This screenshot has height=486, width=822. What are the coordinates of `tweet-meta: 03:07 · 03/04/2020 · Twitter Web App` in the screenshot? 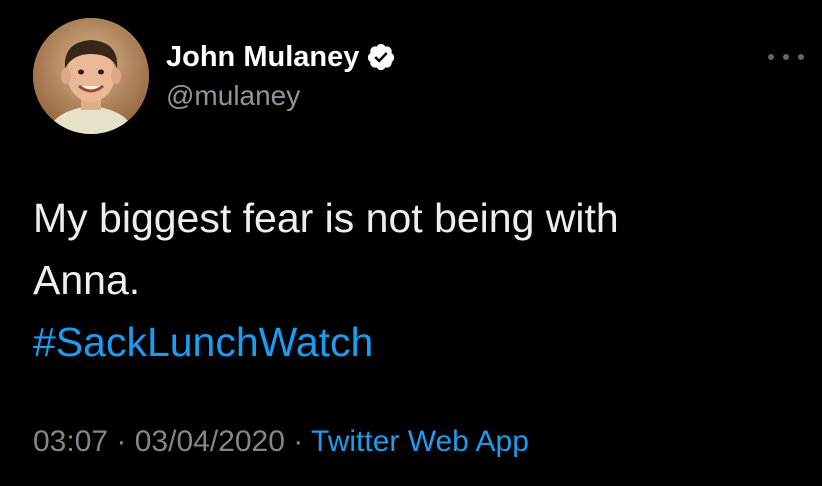 It's located at (281, 442).